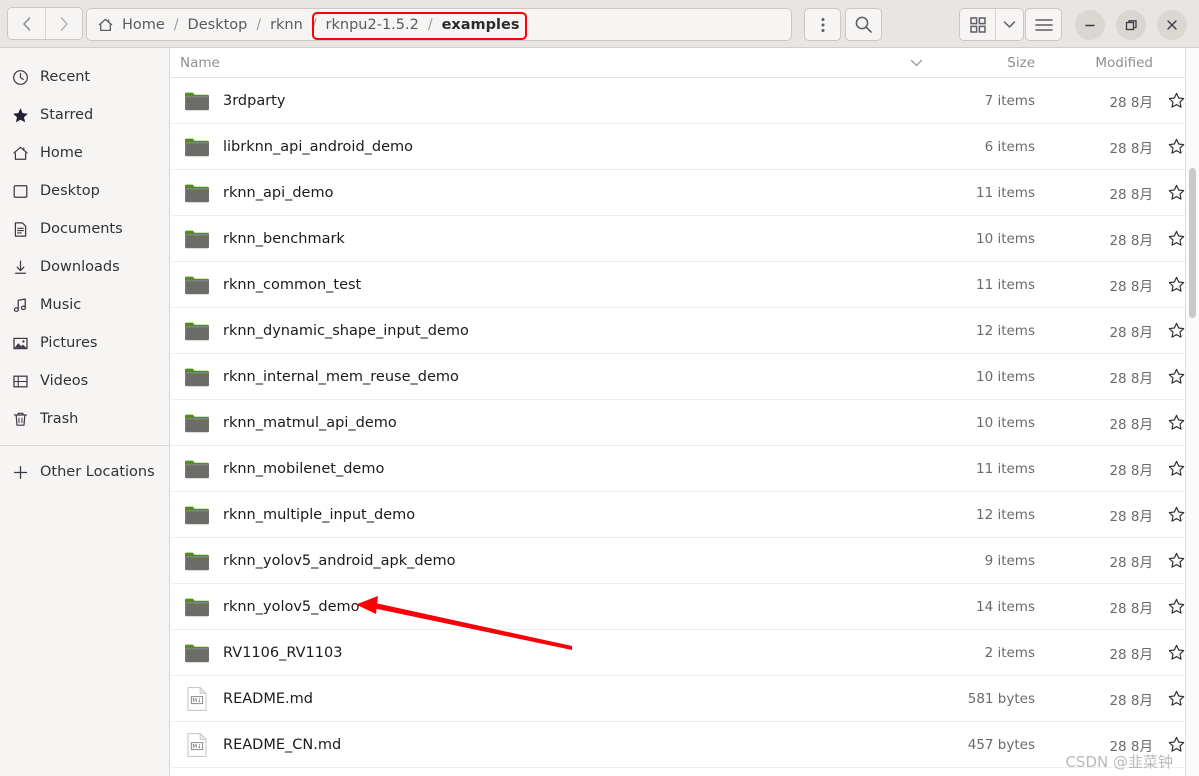  What do you see at coordinates (551, 377) in the screenshot?
I see `file-name-cell: rknn_internal_mem_reuse_demo` at bounding box center [551, 377].